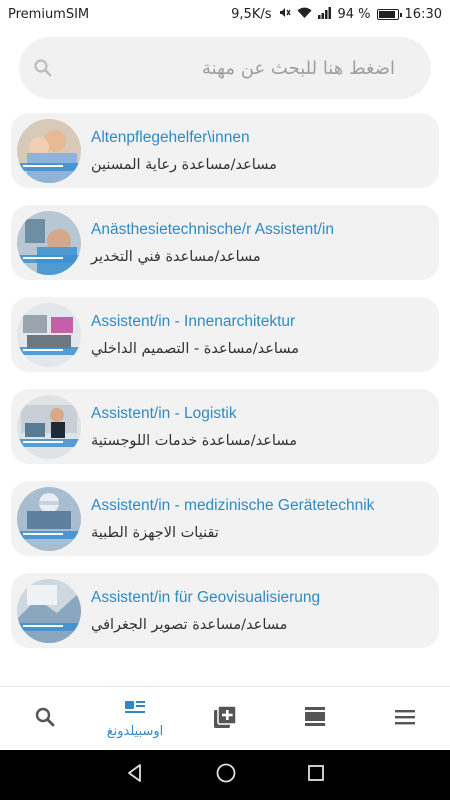 The image size is (450, 800). Describe the element at coordinates (189, 624) in the screenshot. I see `job-subtitle: مساعد/مساعدة تصوير الجغرافي` at that location.